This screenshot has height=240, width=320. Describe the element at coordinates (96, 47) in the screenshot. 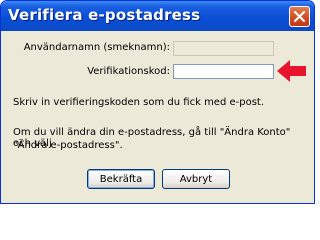

I see `username-label: Användarnamn (smeknamn):` at that location.